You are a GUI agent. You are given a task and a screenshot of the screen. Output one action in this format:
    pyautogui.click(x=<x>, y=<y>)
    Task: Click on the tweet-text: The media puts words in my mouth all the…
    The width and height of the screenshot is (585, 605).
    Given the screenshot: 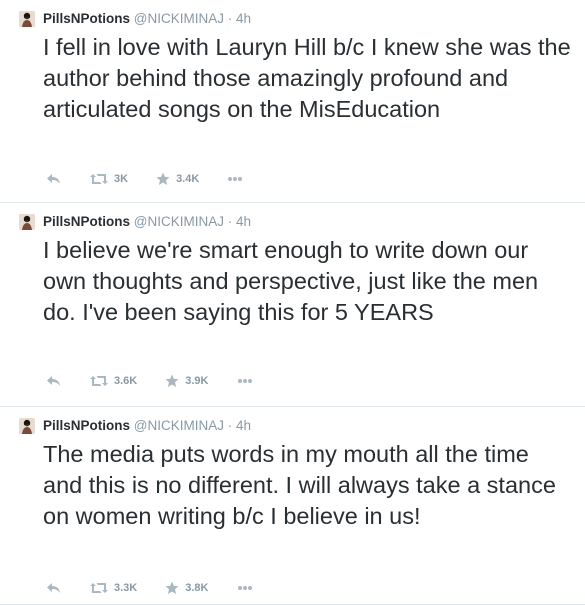 What is the action you would take?
    pyautogui.click(x=299, y=485)
    